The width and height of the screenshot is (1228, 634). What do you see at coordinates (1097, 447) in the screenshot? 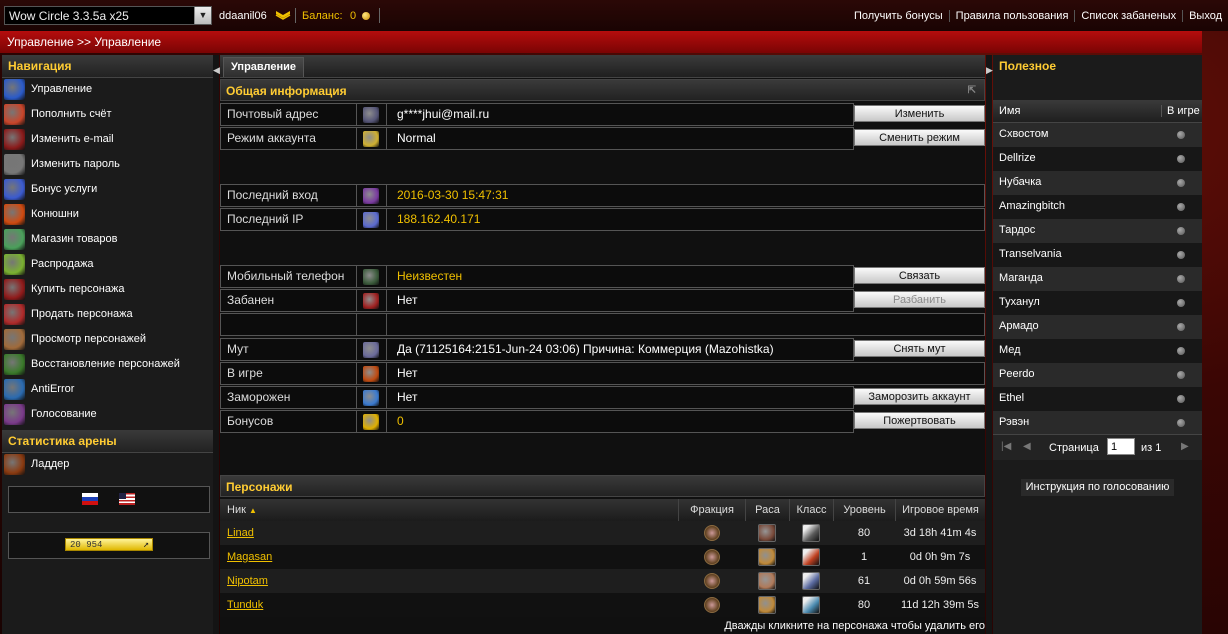
I see `pager: |◀ ◀ Страница 1 из 1 ▶` at bounding box center [1097, 447].